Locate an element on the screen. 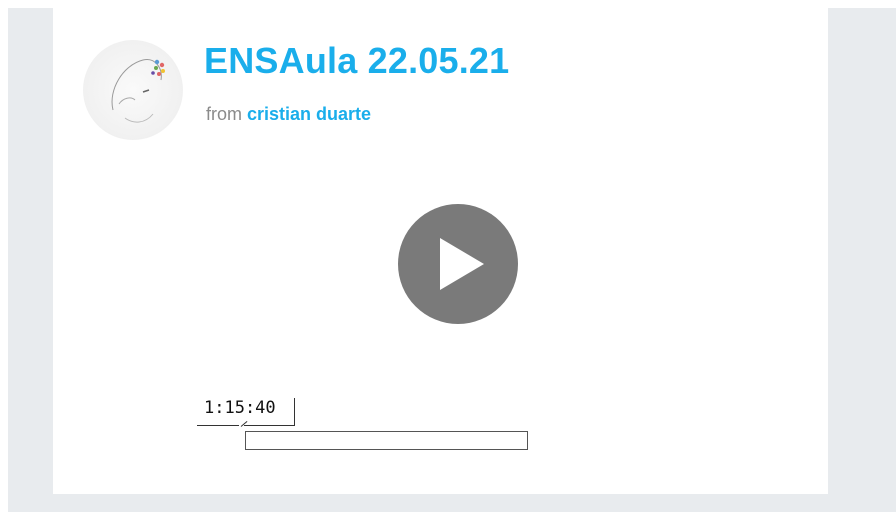  byline-prefix: from is located at coordinates (224, 114).